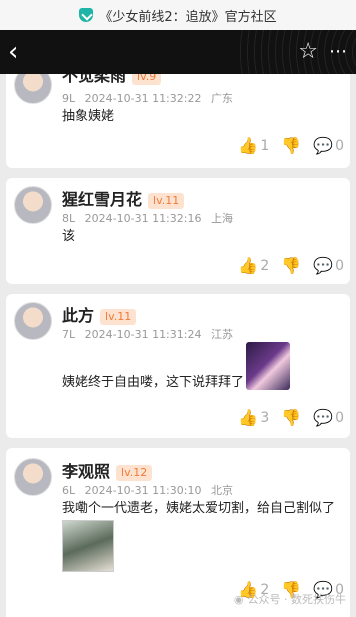  I want to click on comment-author: 不觉柔雨 lv.9, so click(112, 80).